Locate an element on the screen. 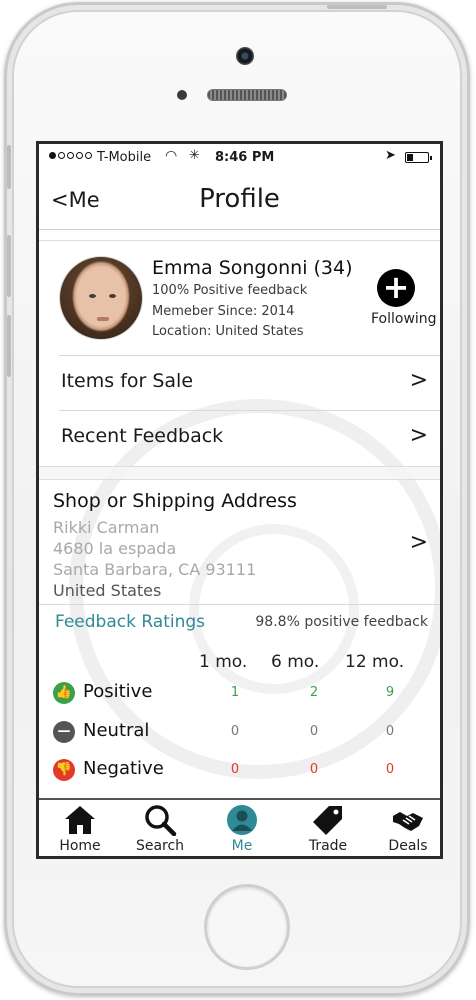 The height and width of the screenshot is (1000, 476). follow-label: Following is located at coordinates (404, 319).